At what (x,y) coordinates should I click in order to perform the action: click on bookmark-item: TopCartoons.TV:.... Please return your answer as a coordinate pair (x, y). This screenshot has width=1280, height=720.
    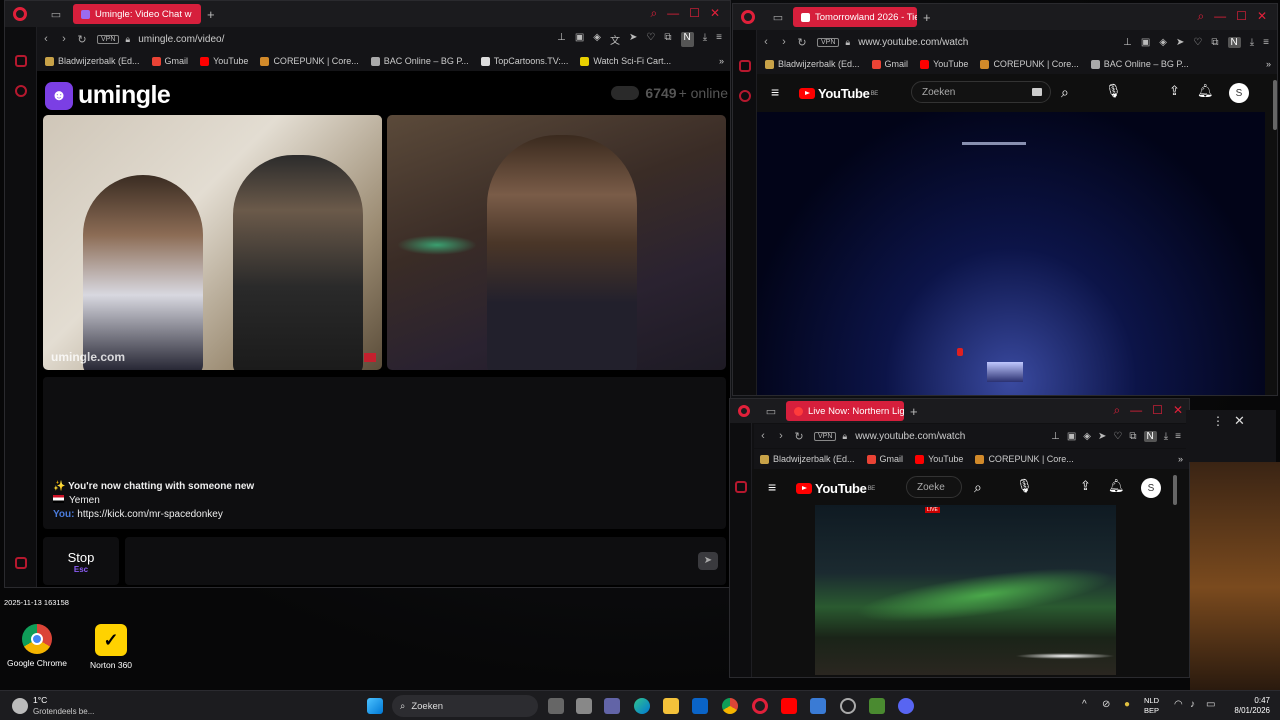
    Looking at the image, I should click on (524, 61).